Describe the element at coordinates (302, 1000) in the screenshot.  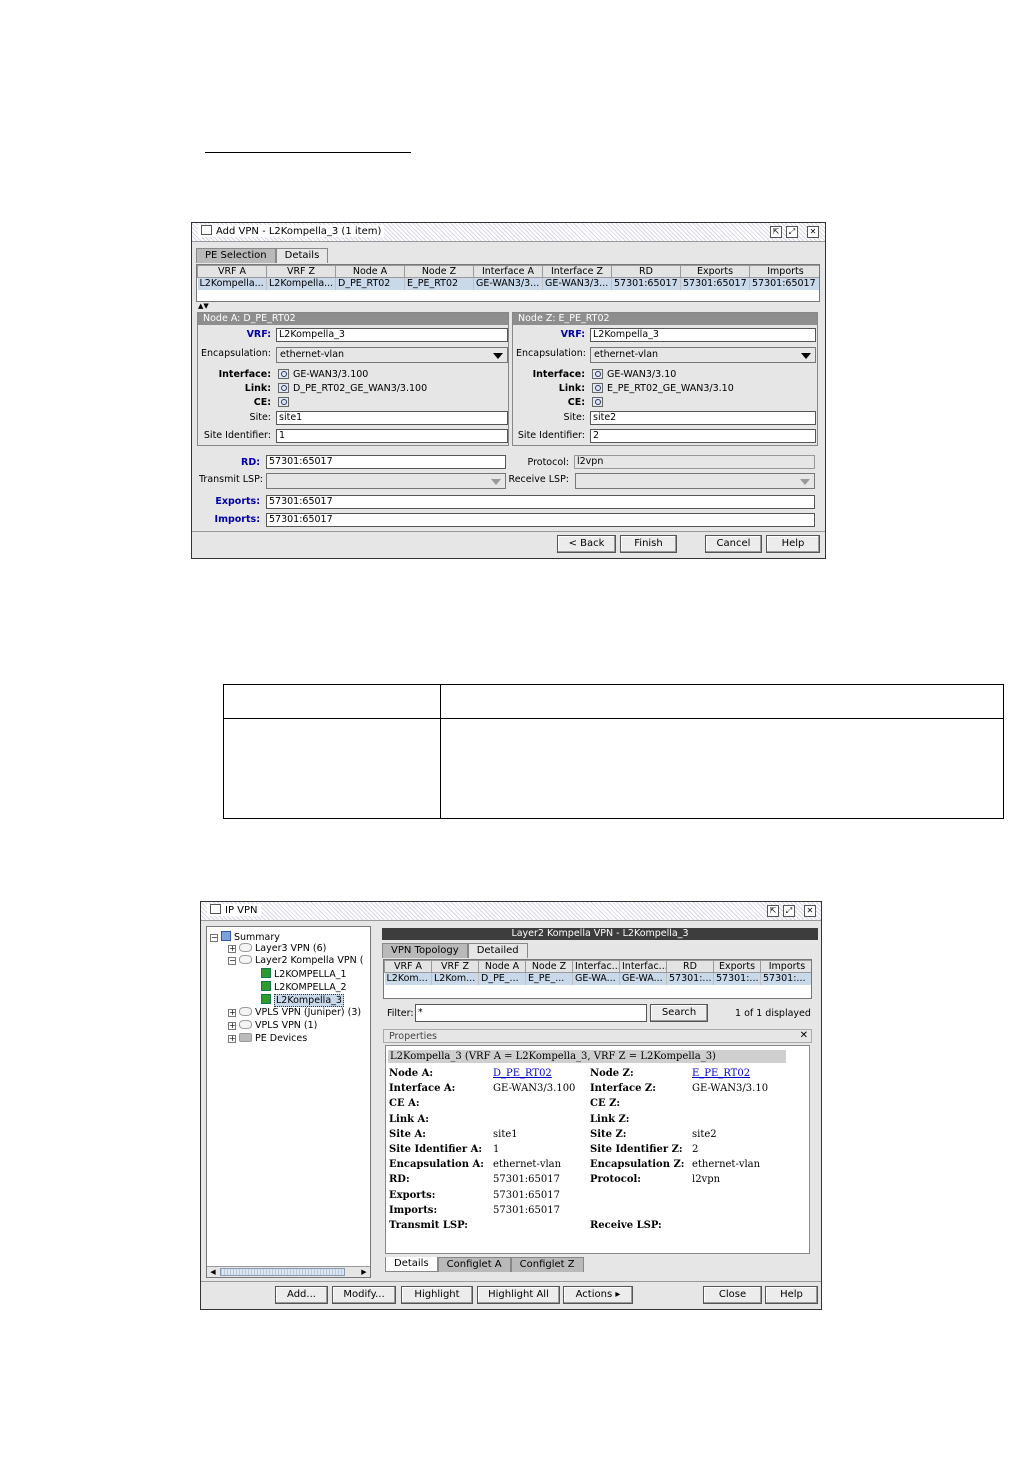
I see `tree-item-l2kompella-3: L2Kompella_3` at that location.